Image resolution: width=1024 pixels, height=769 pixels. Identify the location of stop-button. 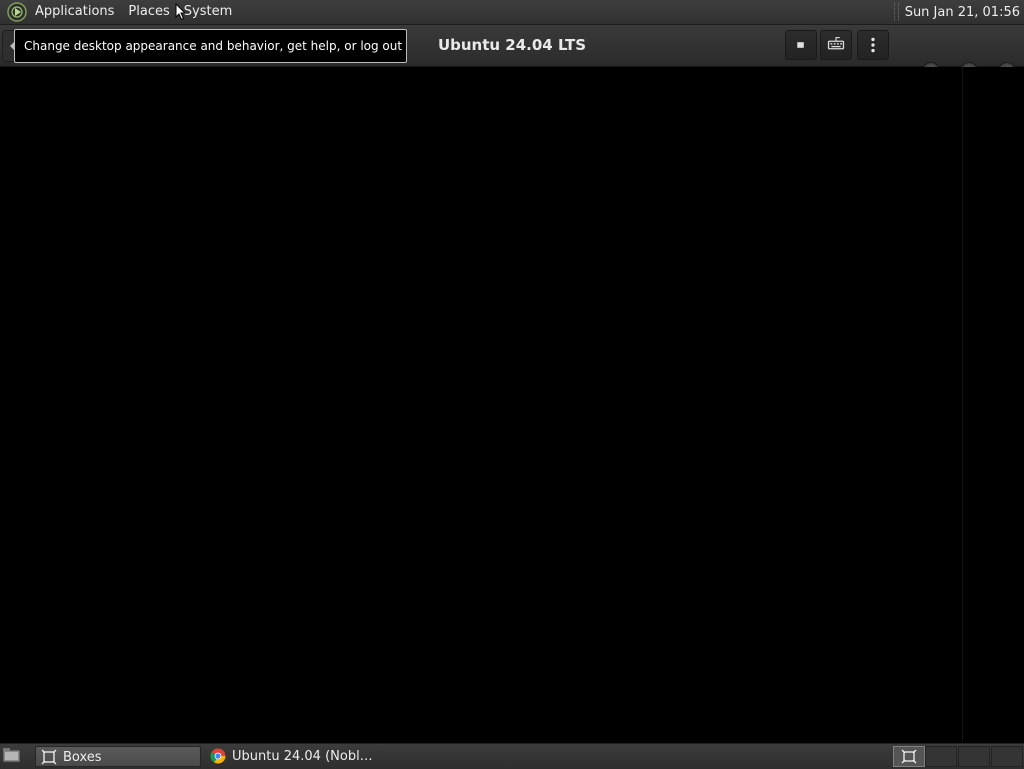
(801, 45).